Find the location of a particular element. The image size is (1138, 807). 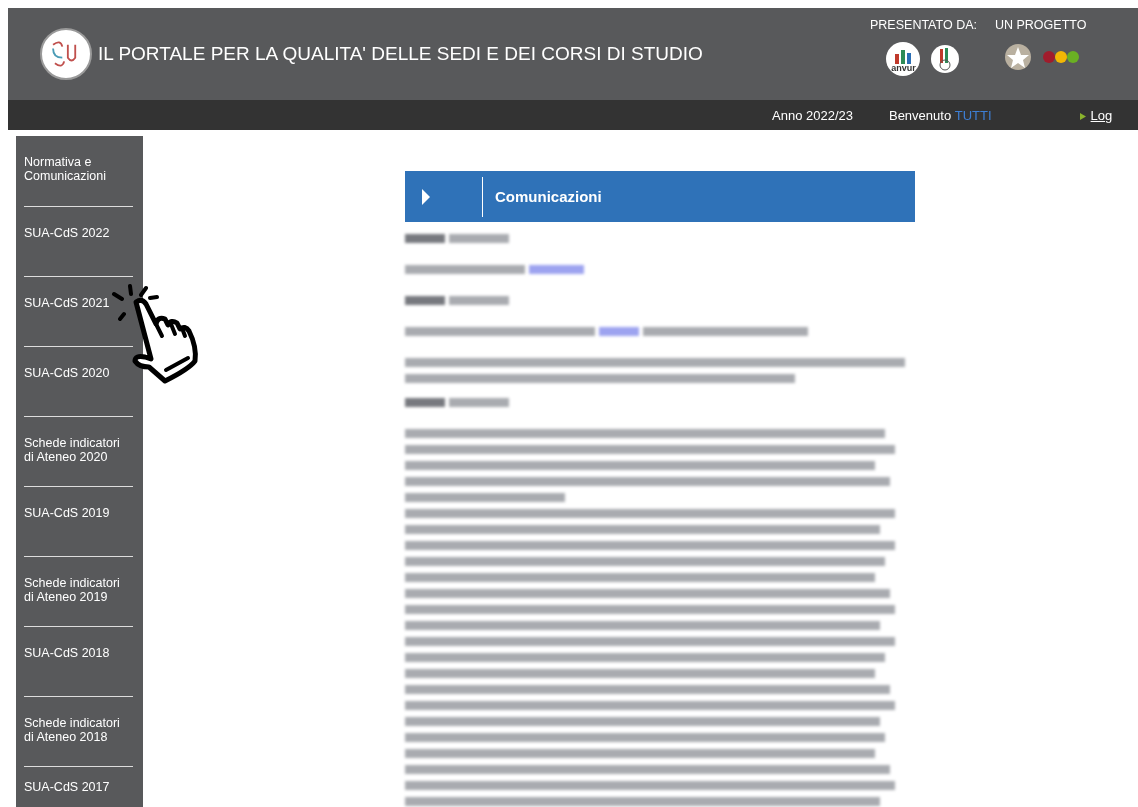

project-label: UN PROGETTO is located at coordinates (1040, 25).